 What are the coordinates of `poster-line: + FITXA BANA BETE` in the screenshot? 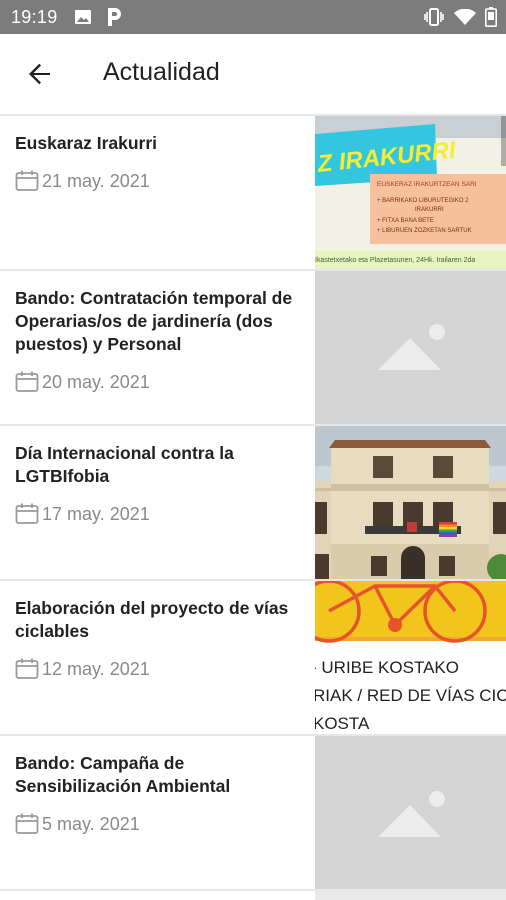 It's located at (405, 221).